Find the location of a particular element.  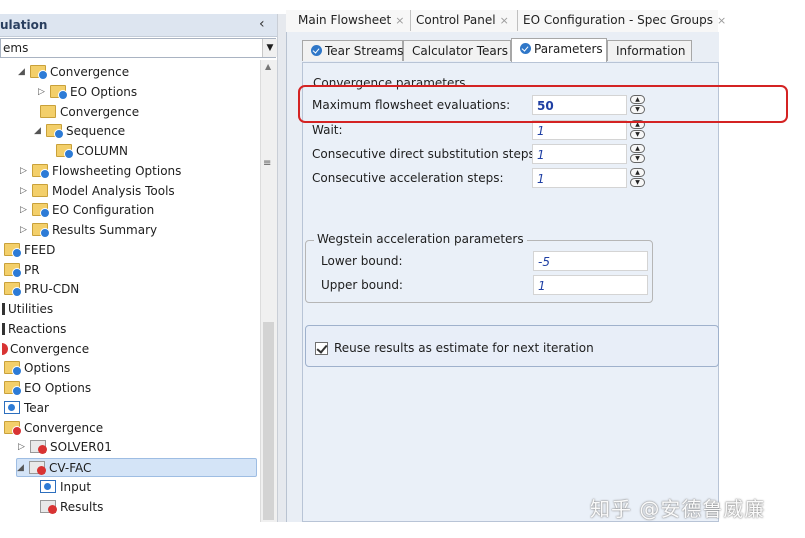

tree-item-label: Flowsheeting Options is located at coordinates (117, 170).